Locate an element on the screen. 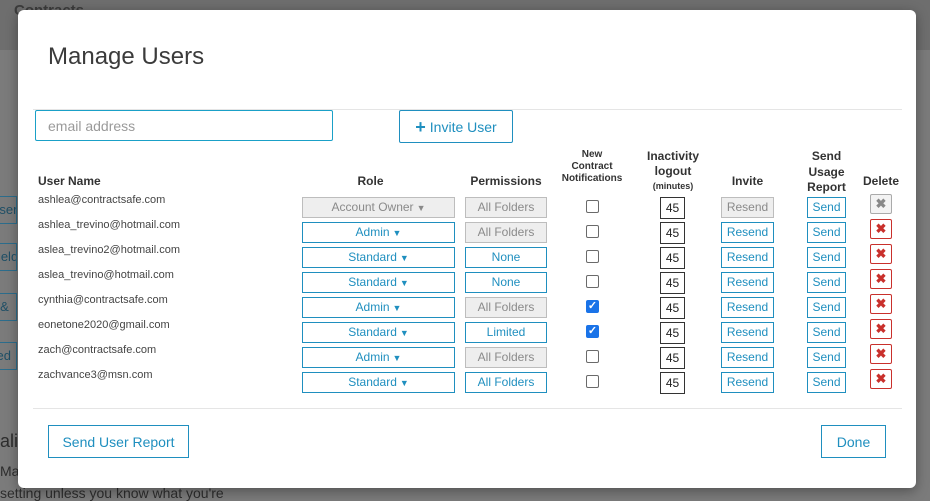  header-usage-report-line: Send is located at coordinates (826, 156).